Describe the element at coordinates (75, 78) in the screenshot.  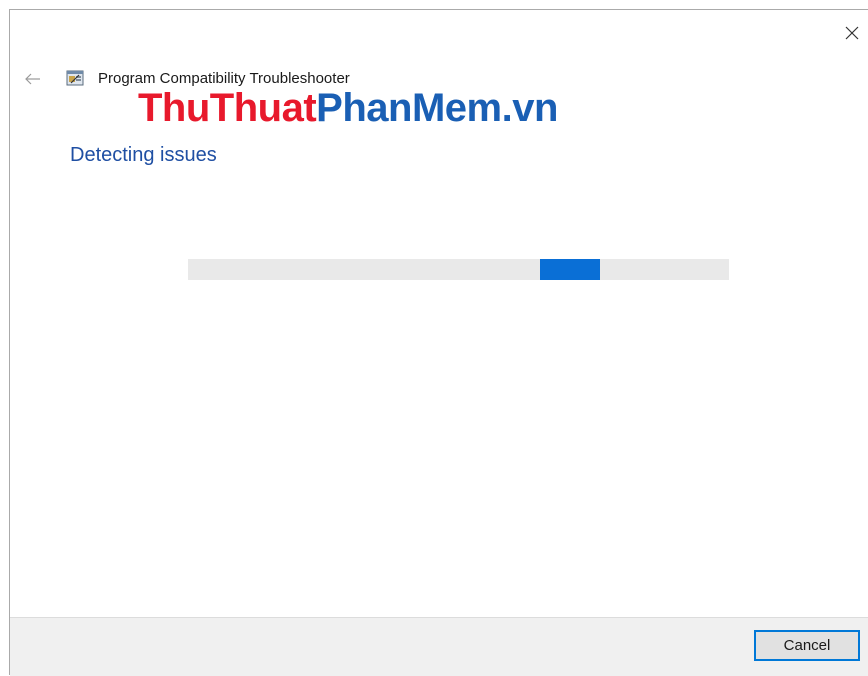
I see `troubleshooter-icon` at that location.